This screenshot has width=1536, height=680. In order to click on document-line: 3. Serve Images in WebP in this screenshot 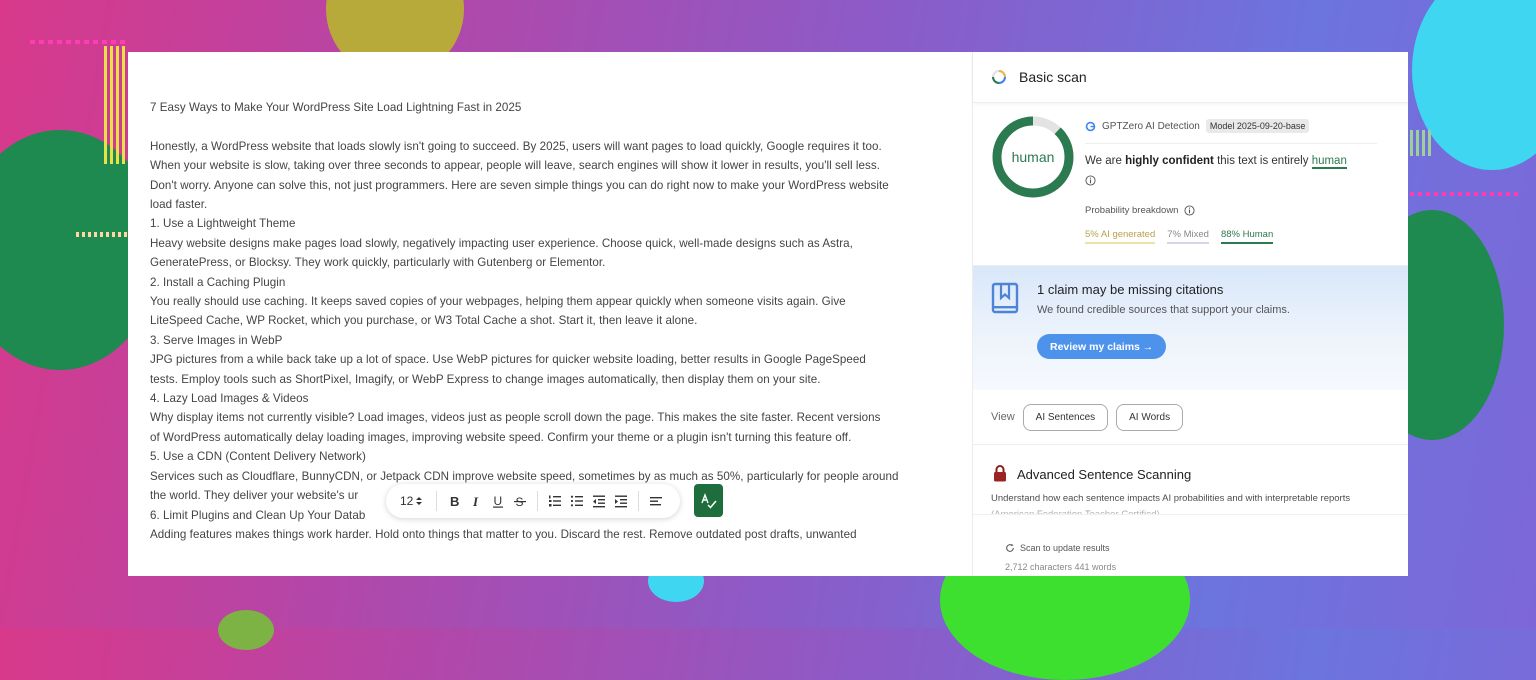, I will do `click(216, 340)`.